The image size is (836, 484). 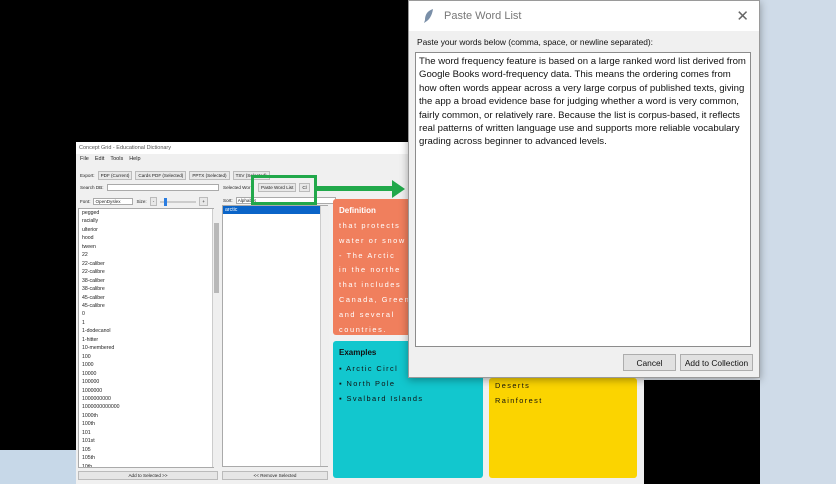 What do you see at coordinates (584, 16) in the screenshot?
I see `dialog-titlebar: Paste Word List` at bounding box center [584, 16].